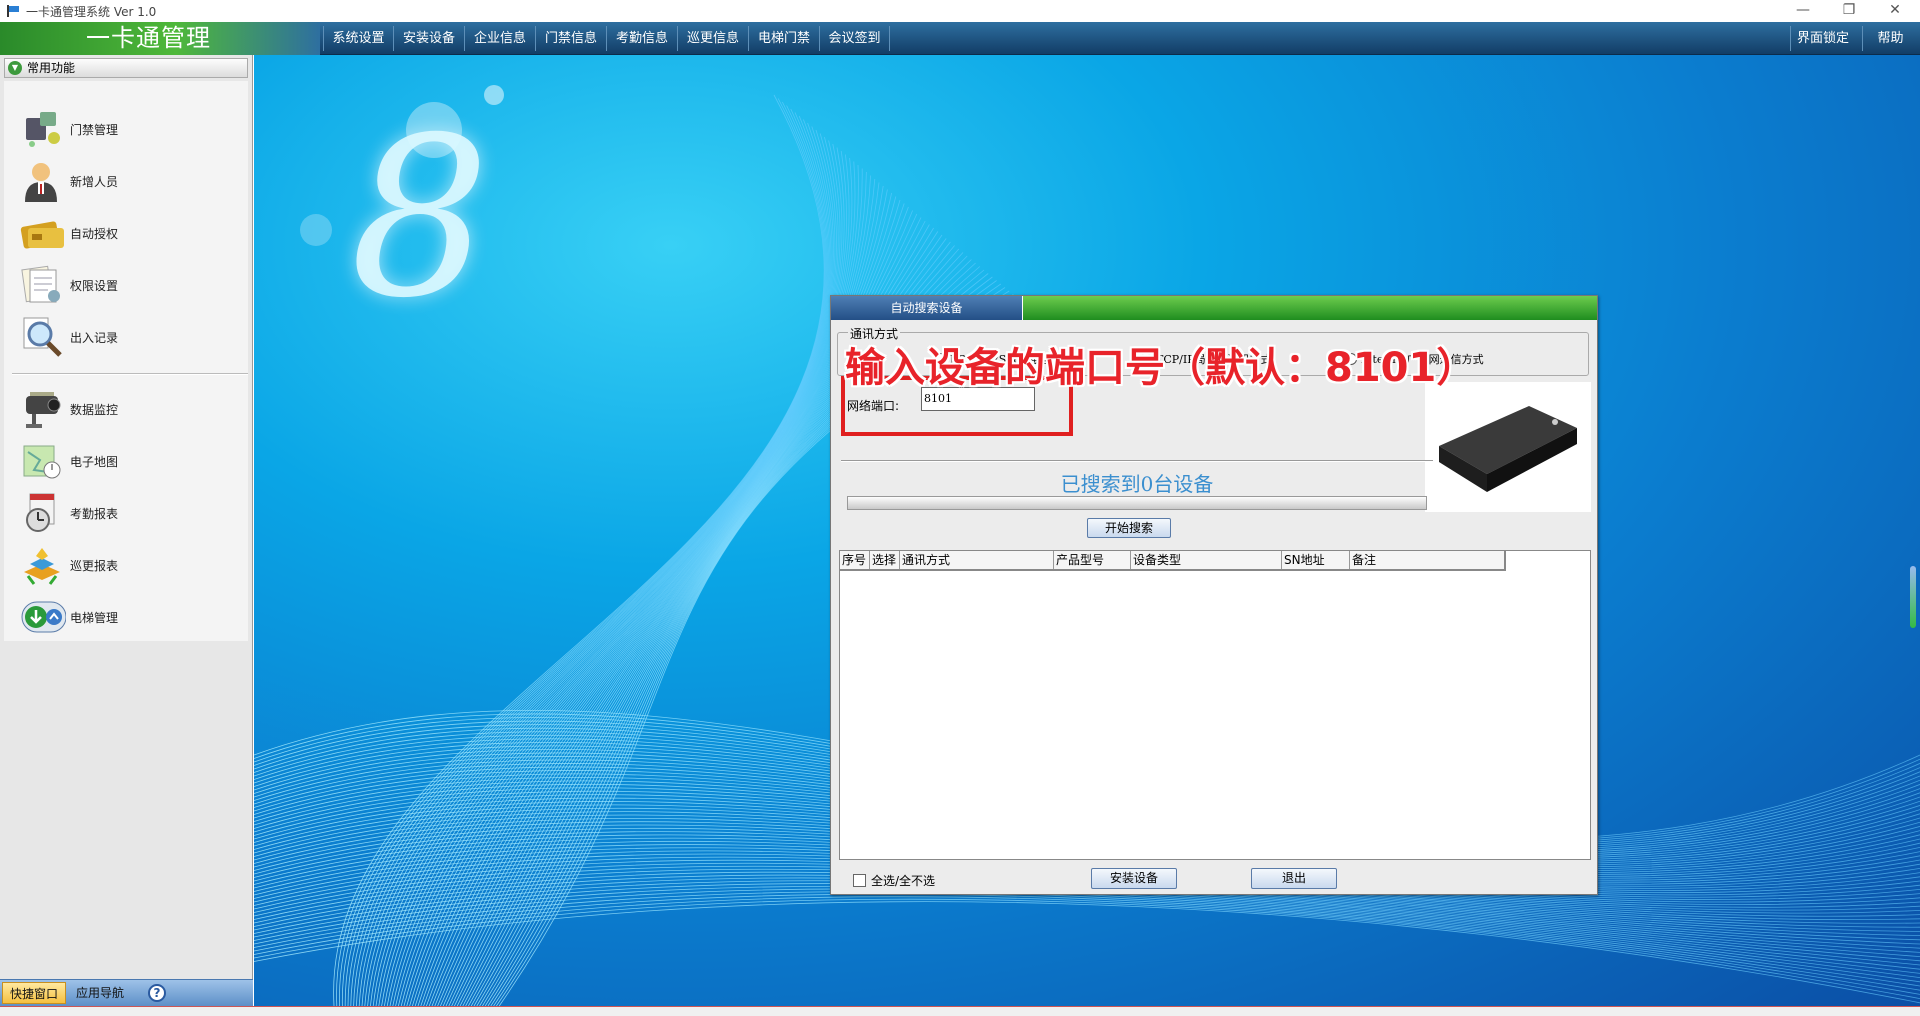 Image resolution: width=1920 pixels, height=1016 pixels. I want to click on select-all-checkbox: 全选/全不选, so click(894, 880).